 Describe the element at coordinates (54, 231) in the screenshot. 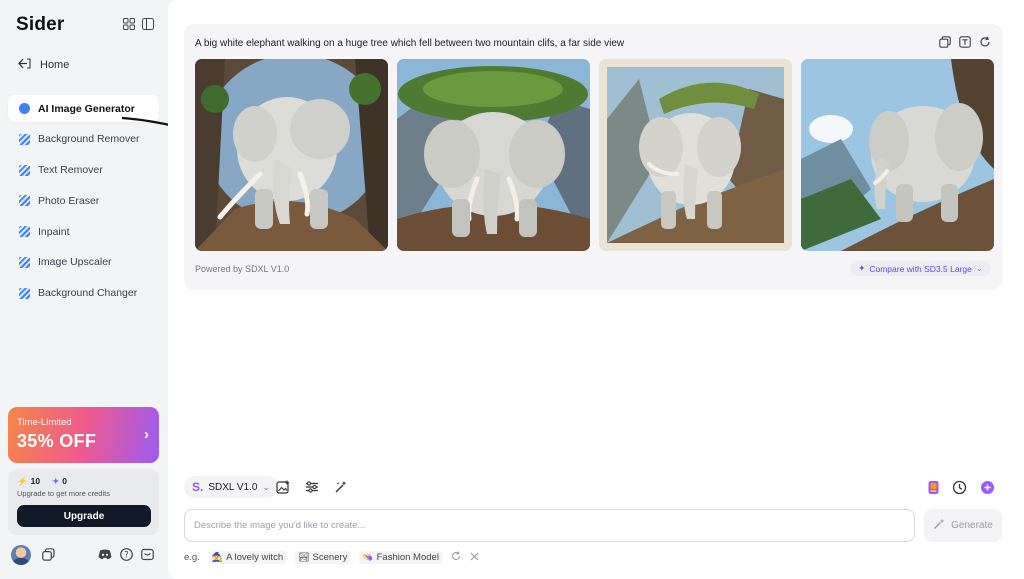

I see `sidebar-item-label: Inpaint` at that location.